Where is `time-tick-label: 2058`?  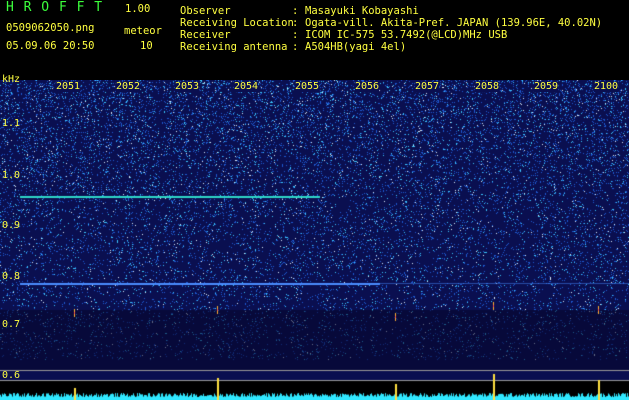 time-tick-label: 2058 is located at coordinates (487, 86).